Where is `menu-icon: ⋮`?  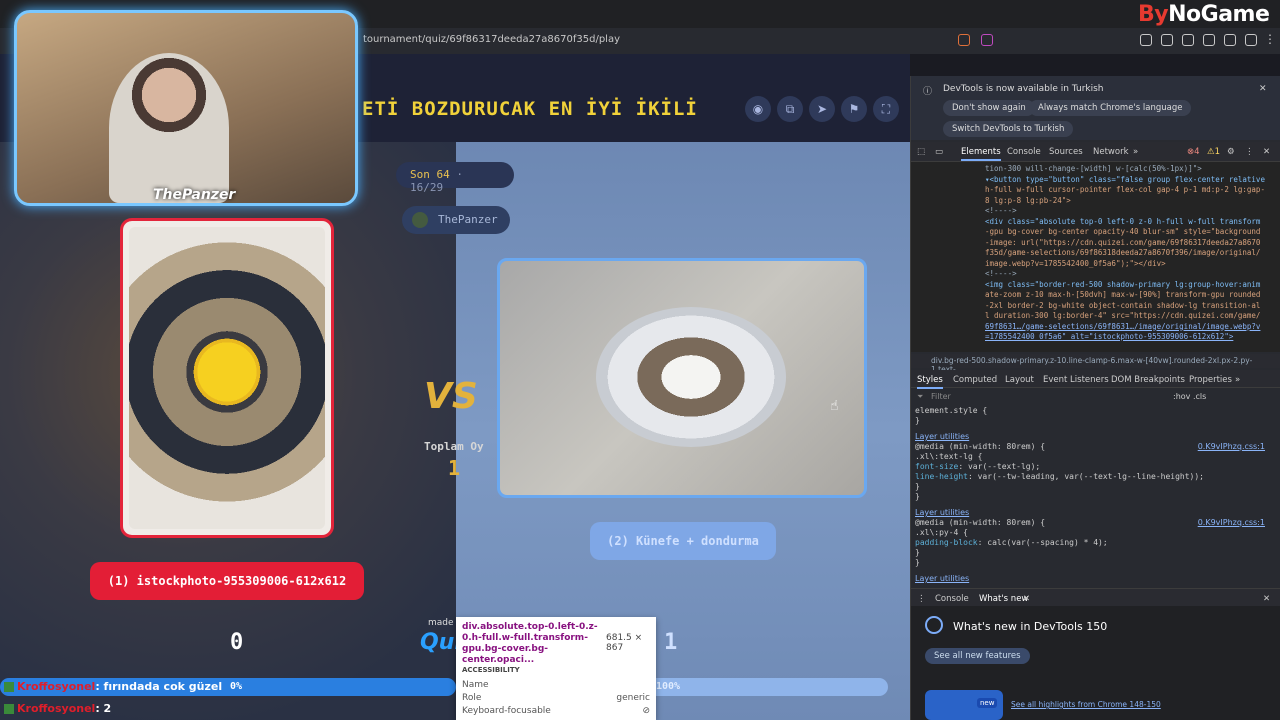
menu-icon: ⋮ is located at coordinates (1270, 39).